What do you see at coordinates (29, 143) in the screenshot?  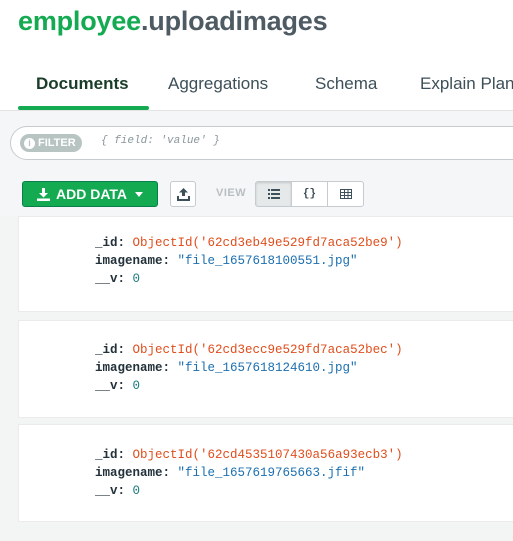 I see `info-icon: i` at bounding box center [29, 143].